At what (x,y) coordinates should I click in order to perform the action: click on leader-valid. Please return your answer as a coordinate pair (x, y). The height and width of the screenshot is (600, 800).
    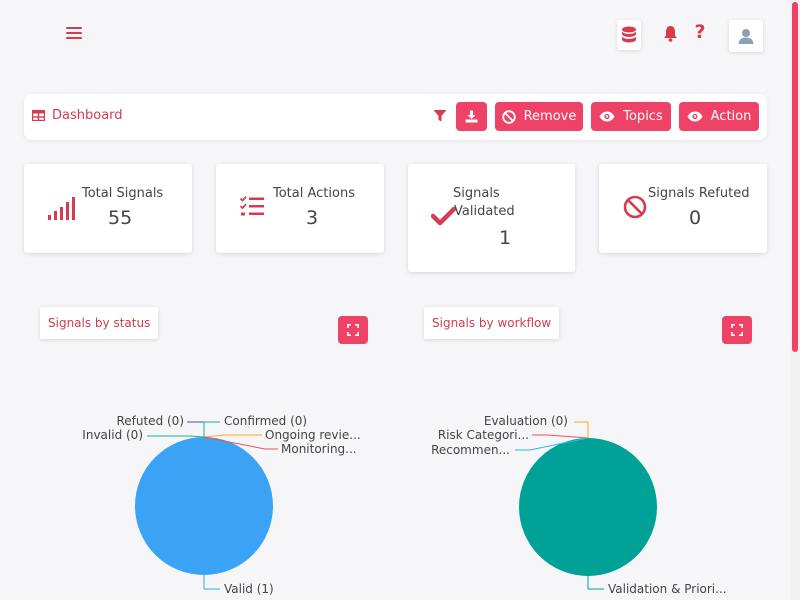
    Looking at the image, I should click on (211, 582).